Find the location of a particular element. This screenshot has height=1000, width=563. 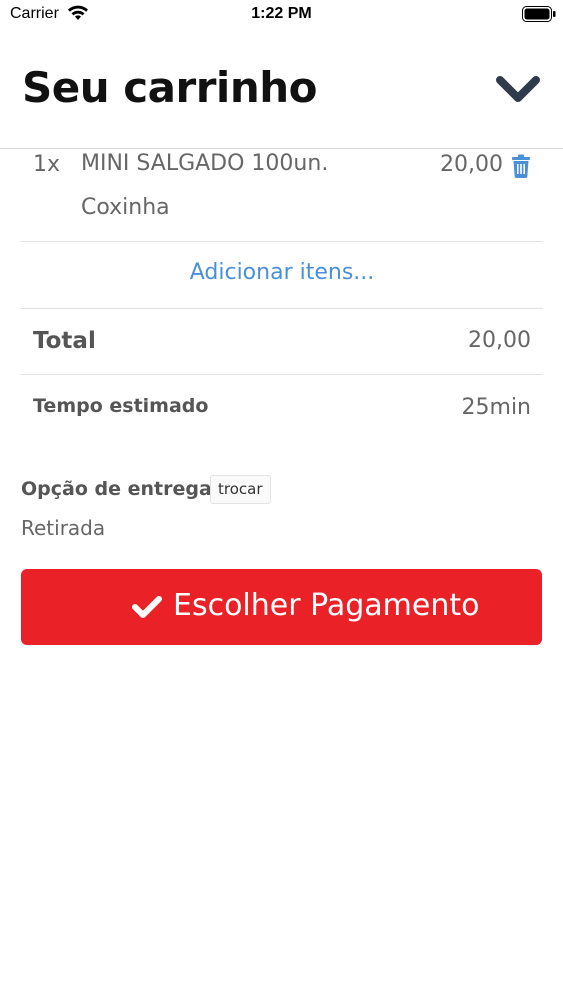

item-name: MINI SALGADO 100un. is located at coordinates (205, 163).